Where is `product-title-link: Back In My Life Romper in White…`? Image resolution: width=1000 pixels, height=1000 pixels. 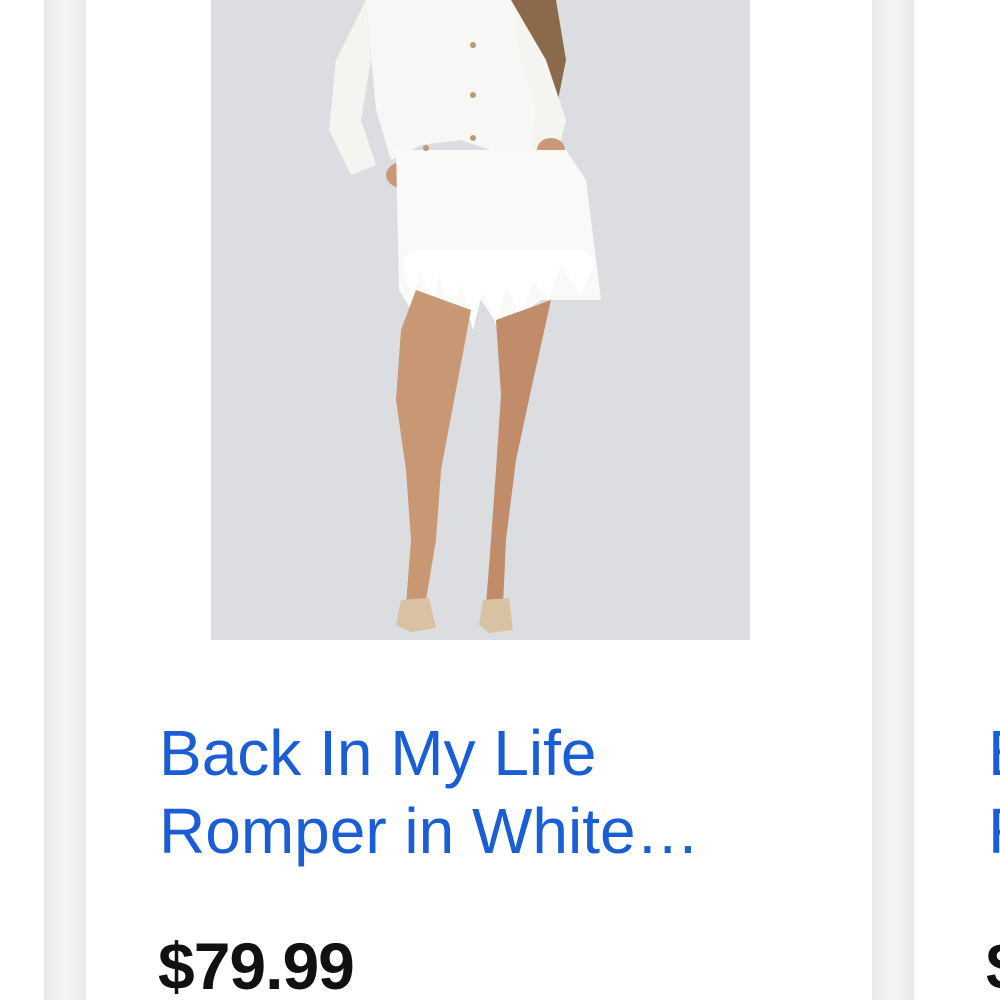 product-title-link: Back In My Life Romper in White… is located at coordinates (499, 792).